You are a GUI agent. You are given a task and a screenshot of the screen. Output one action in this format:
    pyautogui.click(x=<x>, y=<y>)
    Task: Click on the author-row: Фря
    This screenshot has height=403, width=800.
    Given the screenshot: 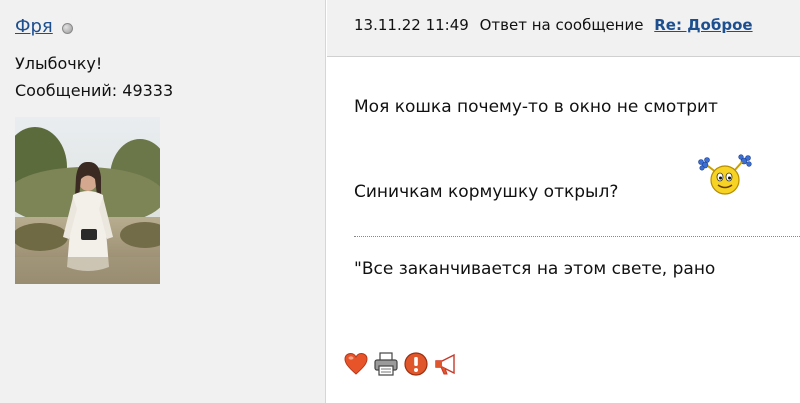 What is the action you would take?
    pyautogui.click(x=44, y=26)
    